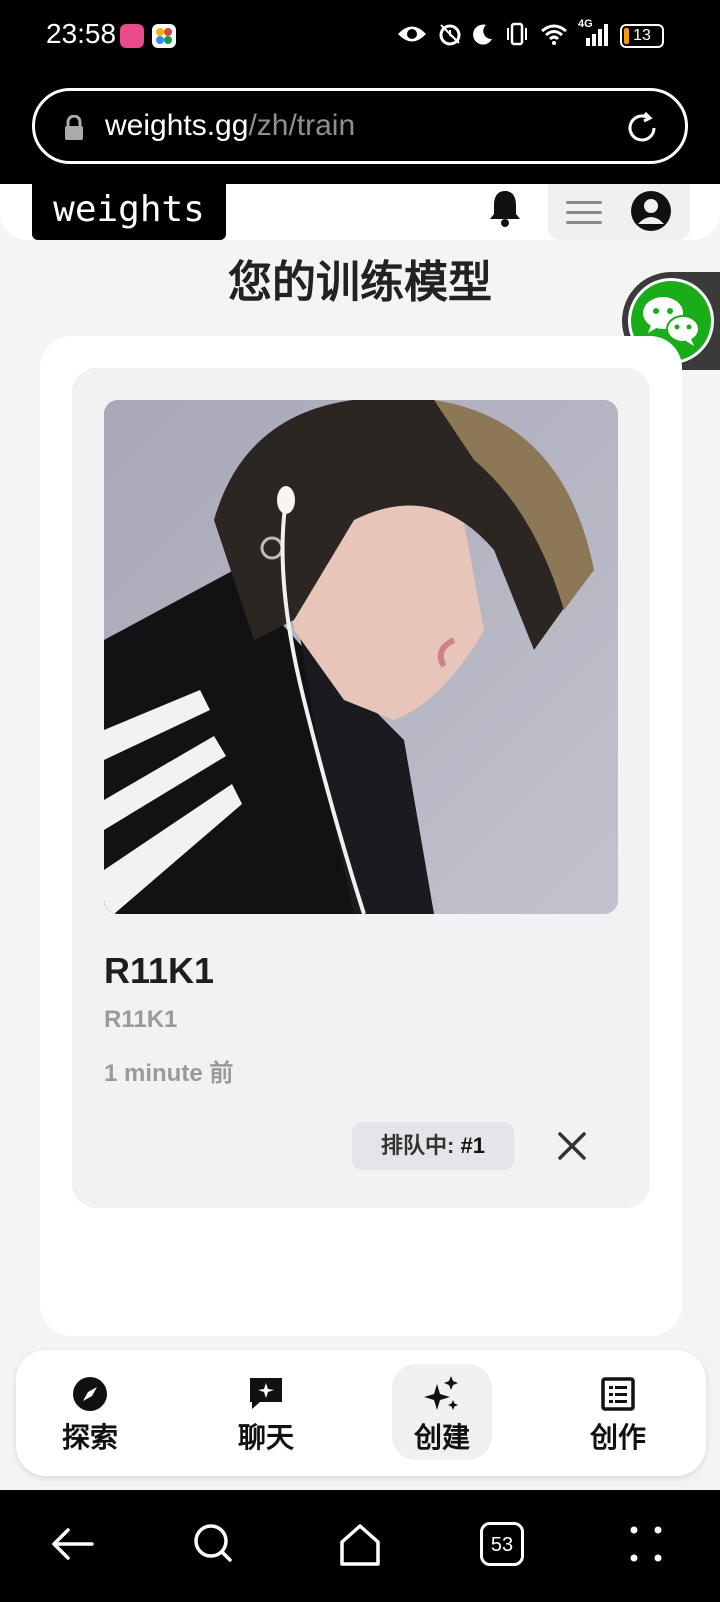 The height and width of the screenshot is (1602, 720). What do you see at coordinates (441, 1437) in the screenshot?
I see `nav-label: 创建` at bounding box center [441, 1437].